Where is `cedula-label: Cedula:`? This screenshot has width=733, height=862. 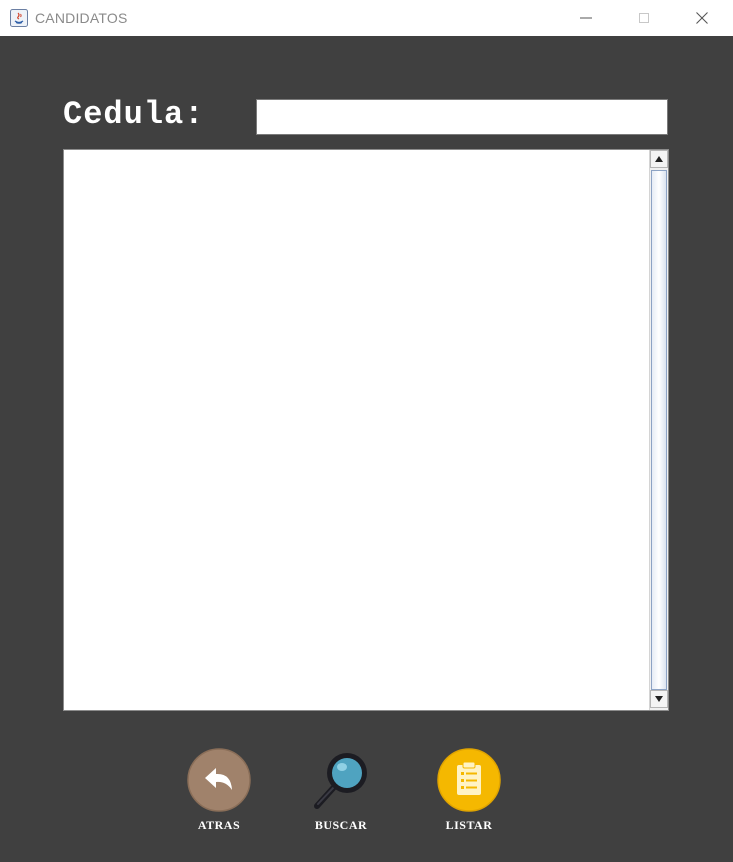 cedula-label: Cedula: is located at coordinates (134, 114).